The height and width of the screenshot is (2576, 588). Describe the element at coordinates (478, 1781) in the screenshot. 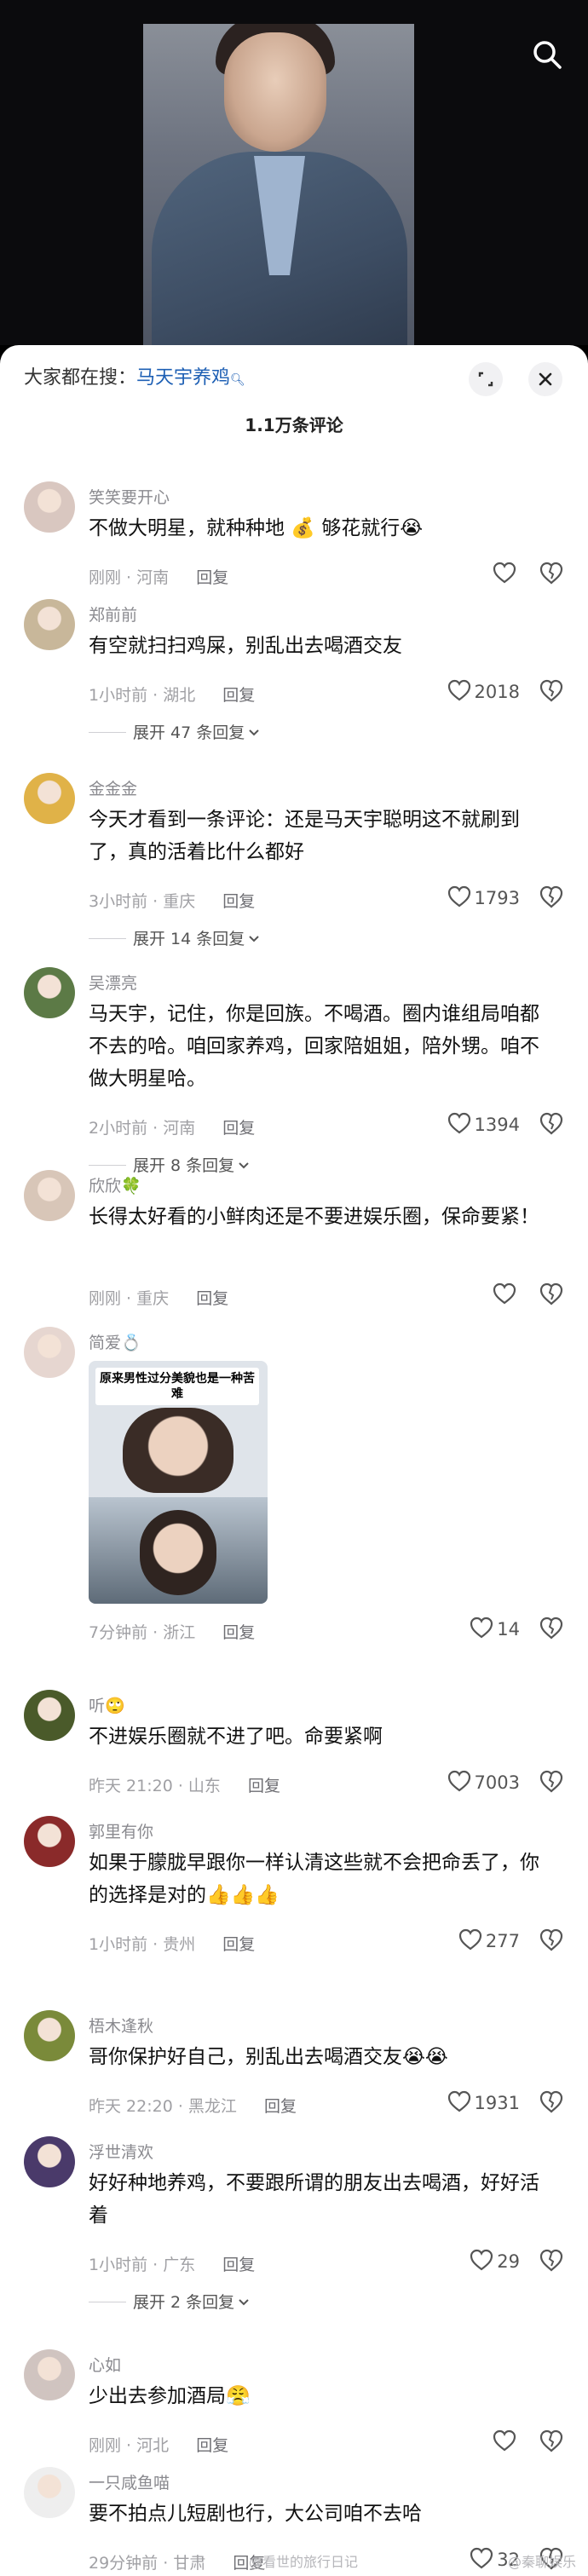

I see `like-button: 7003` at that location.